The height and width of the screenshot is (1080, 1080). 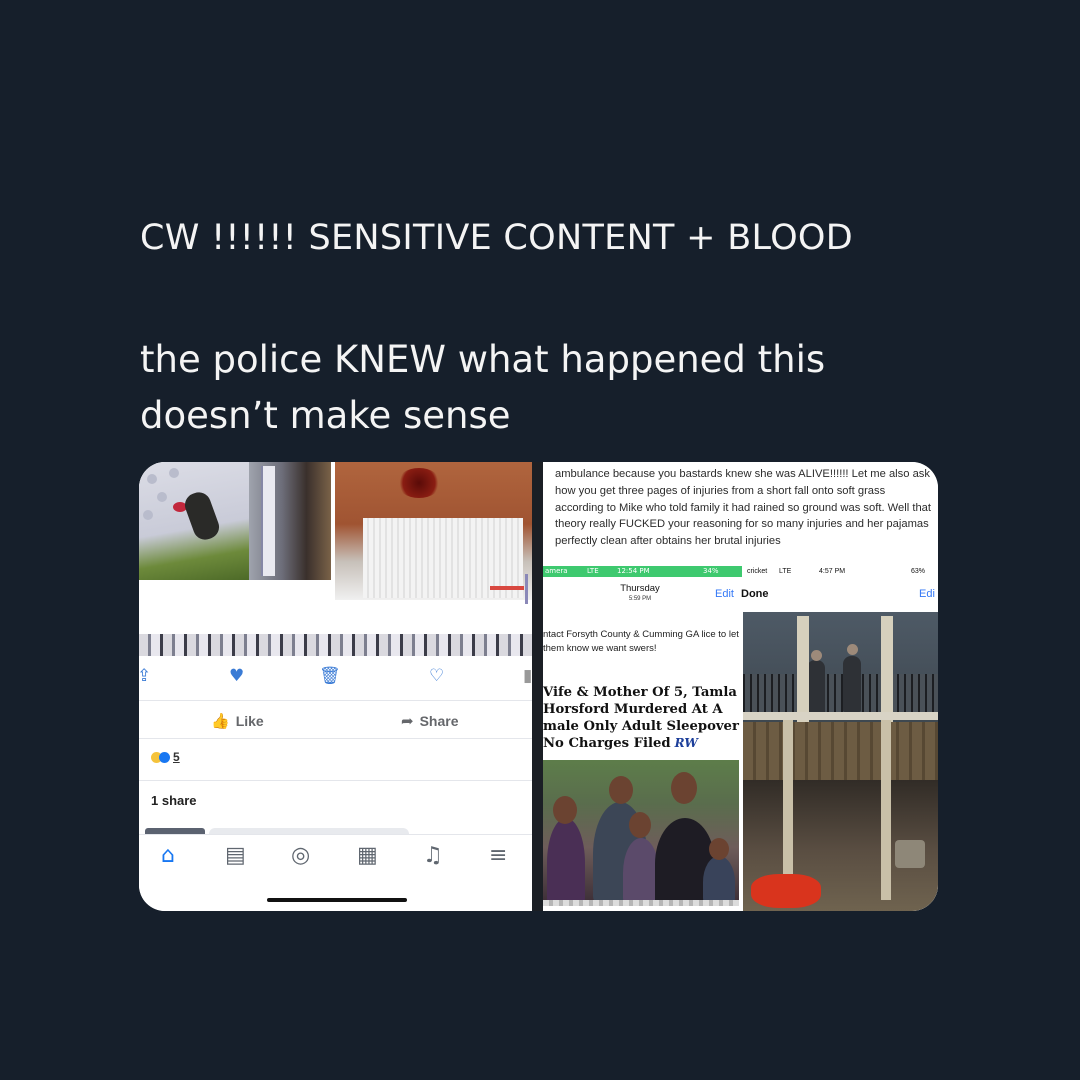 I want to click on menu-icon: ≡, so click(x=498, y=855).